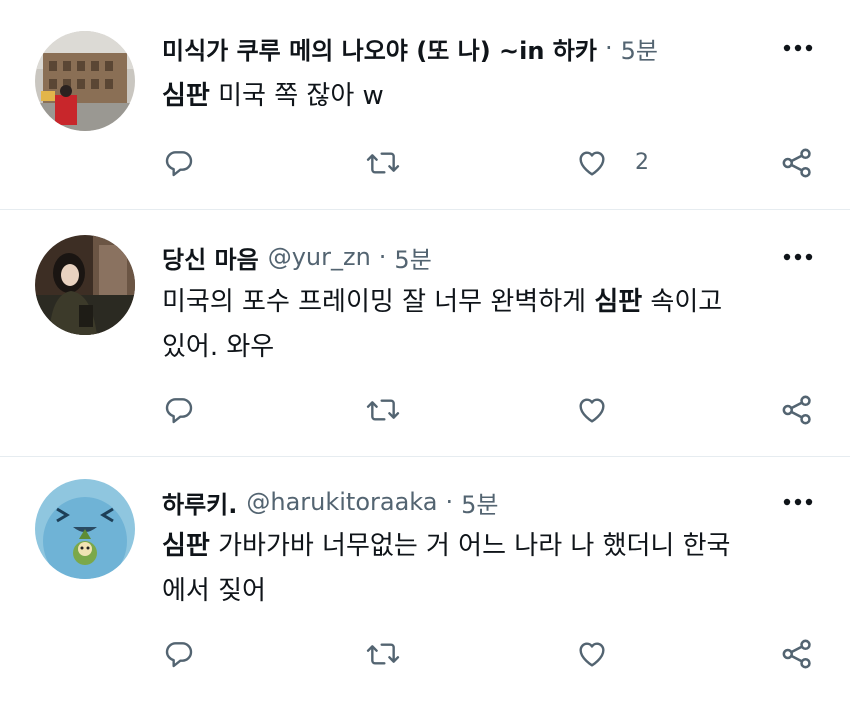 The height and width of the screenshot is (701, 850). Describe the element at coordinates (341, 502) in the screenshot. I see `user-handle: @harukitoraaka` at that location.